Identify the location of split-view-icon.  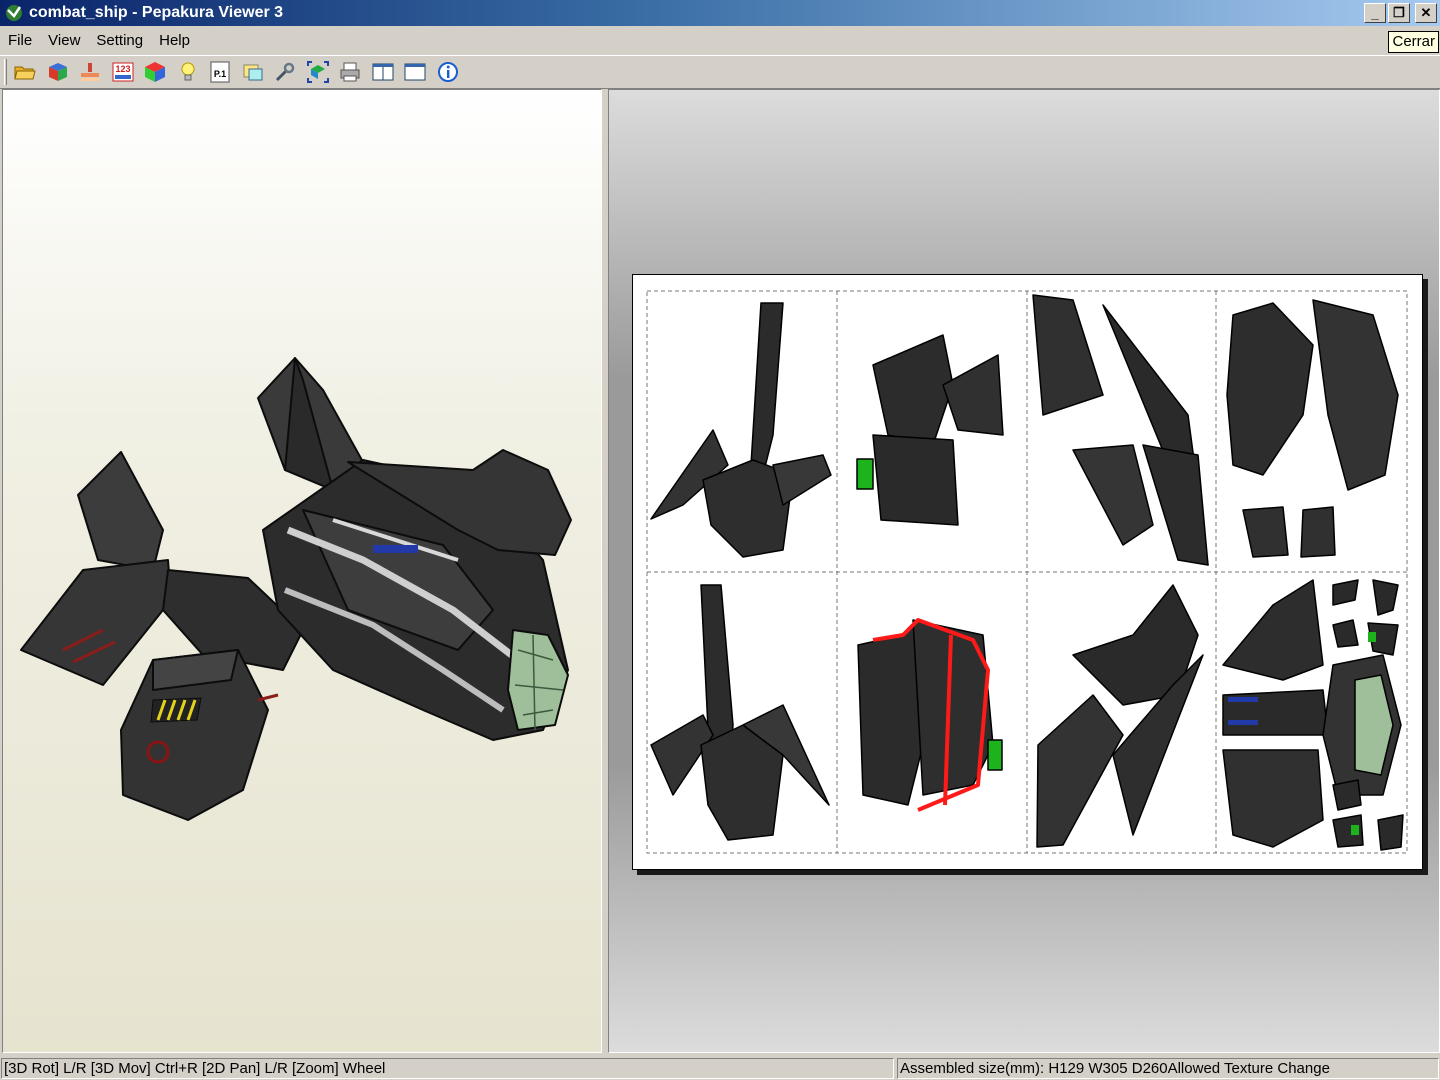
(415, 72).